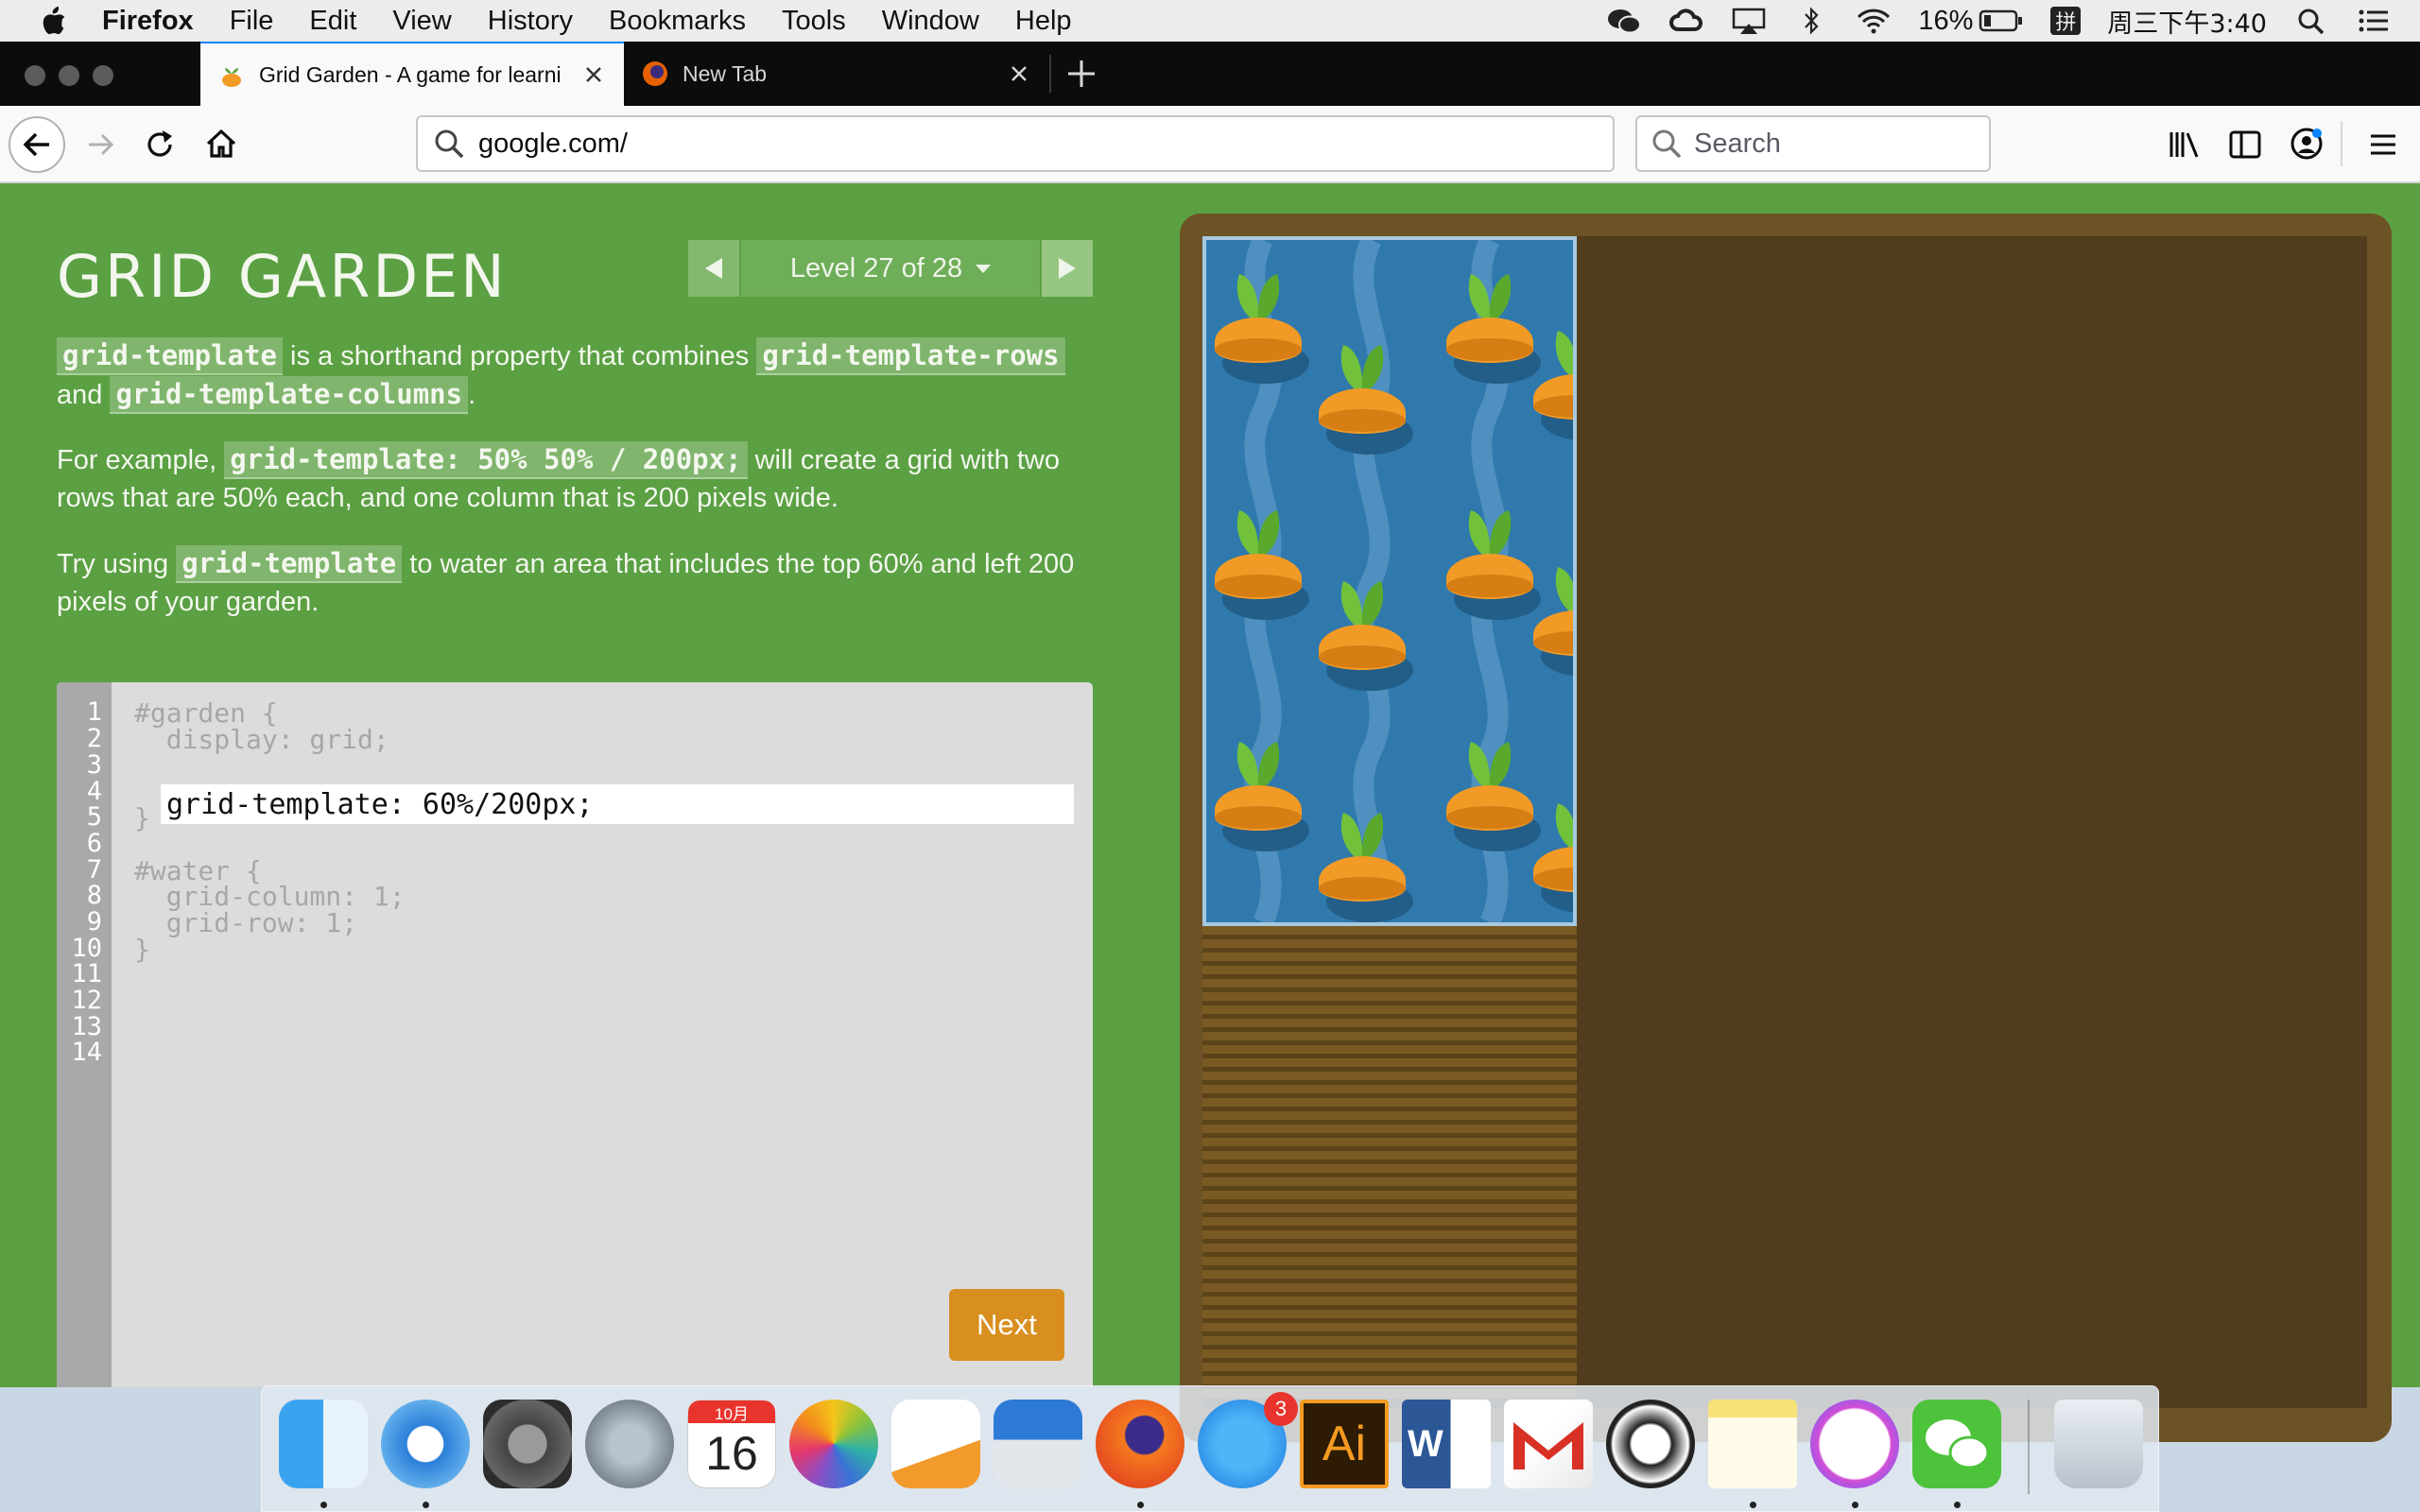 This screenshot has width=2420, height=1512. What do you see at coordinates (1345, 1444) in the screenshot?
I see `illustrator-icon: Ai` at bounding box center [1345, 1444].